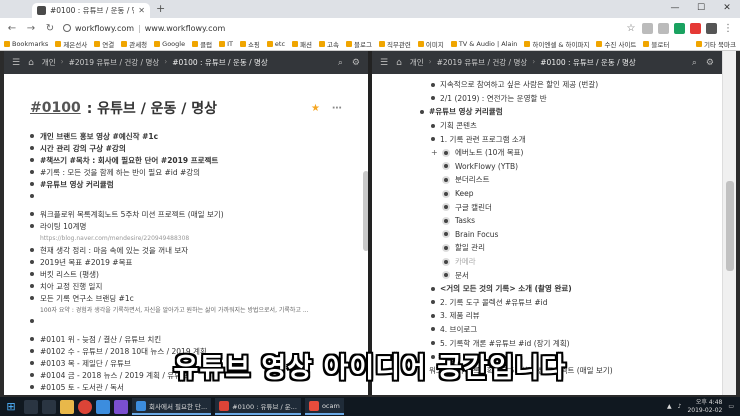  Describe the element at coordinates (329, 44) in the screenshot. I see `bookmark-item: 고속` at that location.